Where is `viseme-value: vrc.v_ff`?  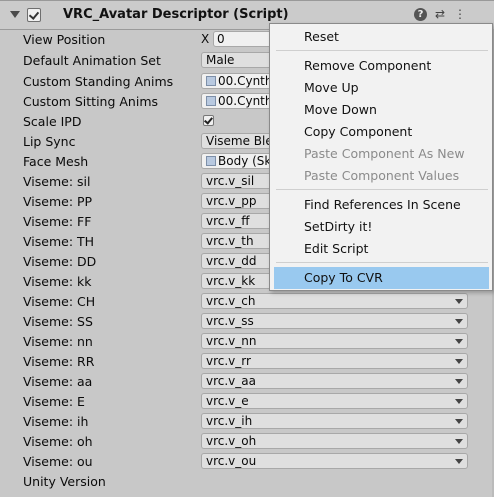 viseme-value: vrc.v_ff is located at coordinates (228, 221).